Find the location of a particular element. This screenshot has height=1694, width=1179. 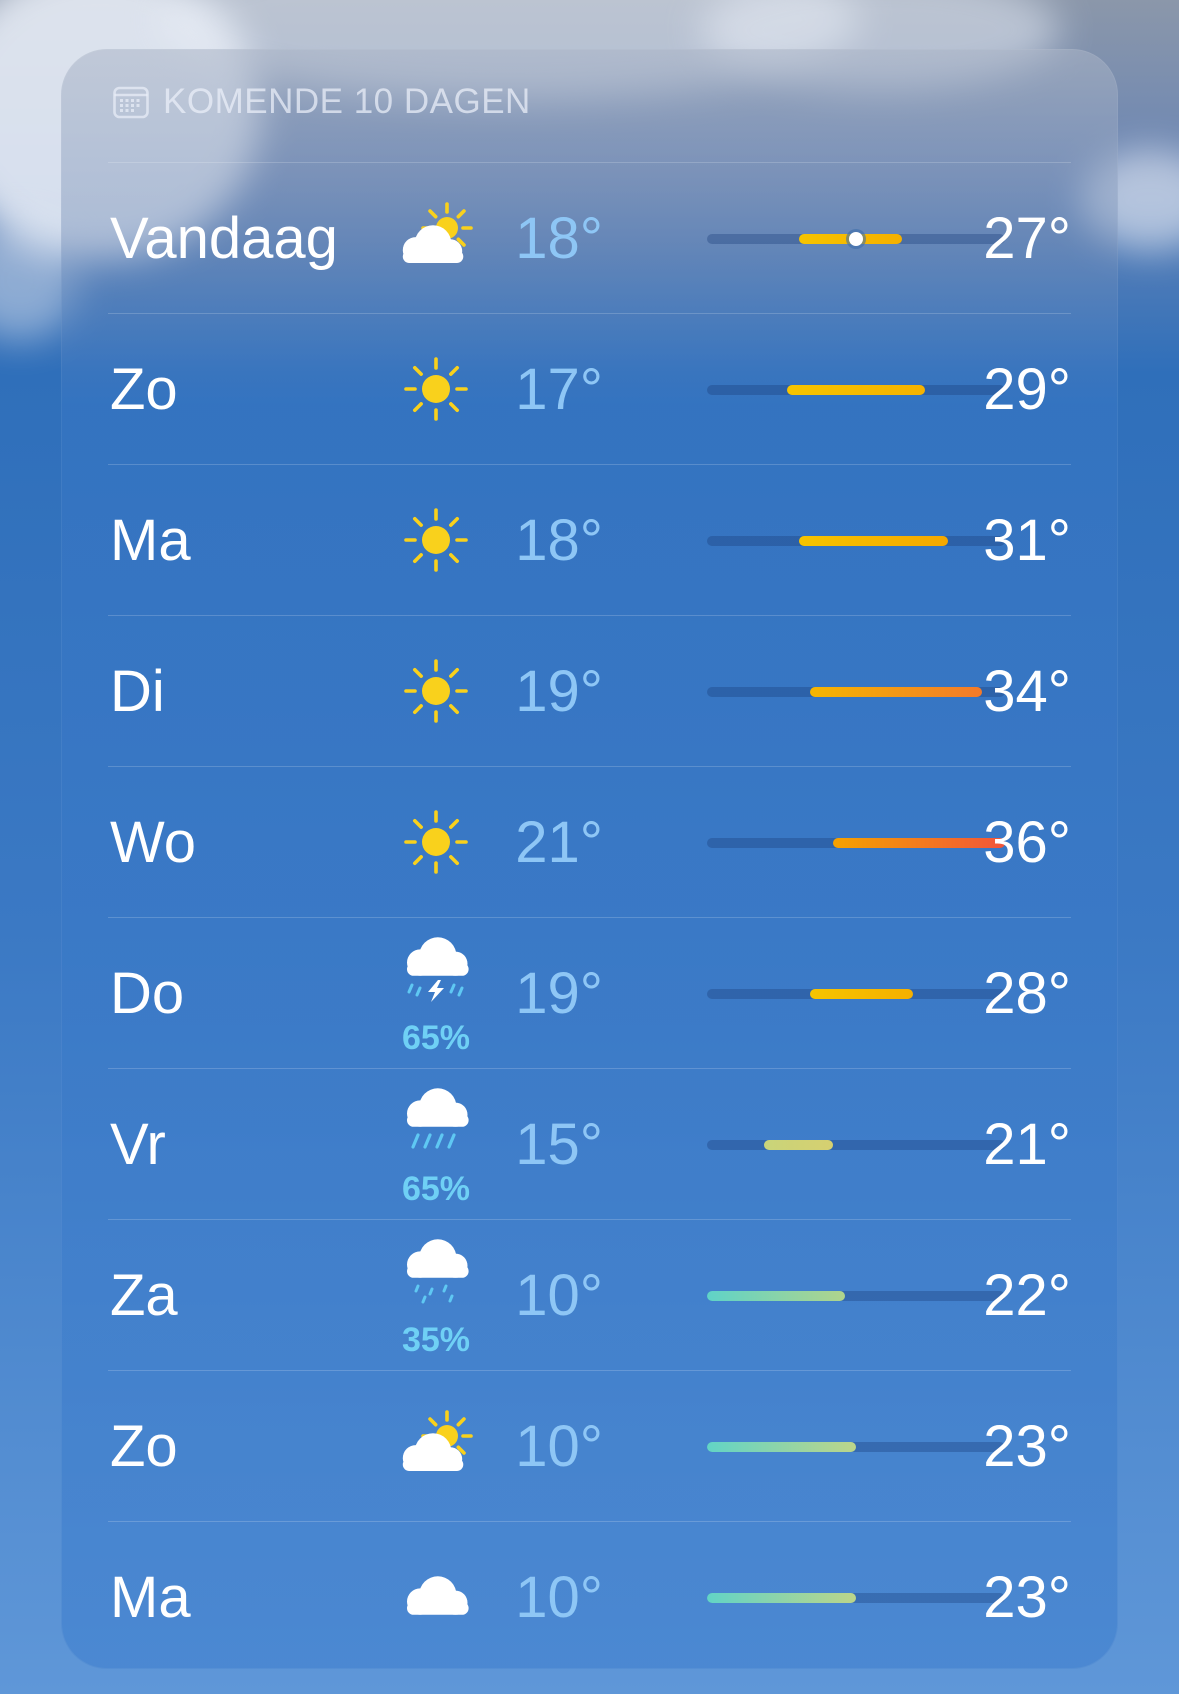

forecast-row: Za 35% 10° 22° is located at coordinates (589, 1295).